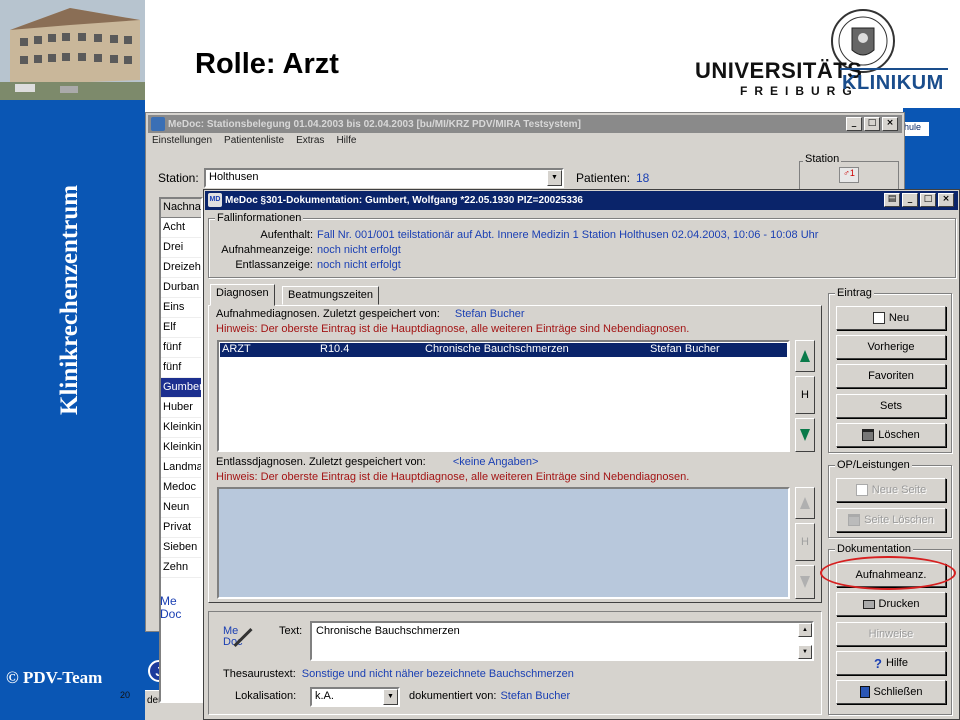  Describe the element at coordinates (916, 129) in the screenshot. I see `desktop-fragment-label: hule` at that location.